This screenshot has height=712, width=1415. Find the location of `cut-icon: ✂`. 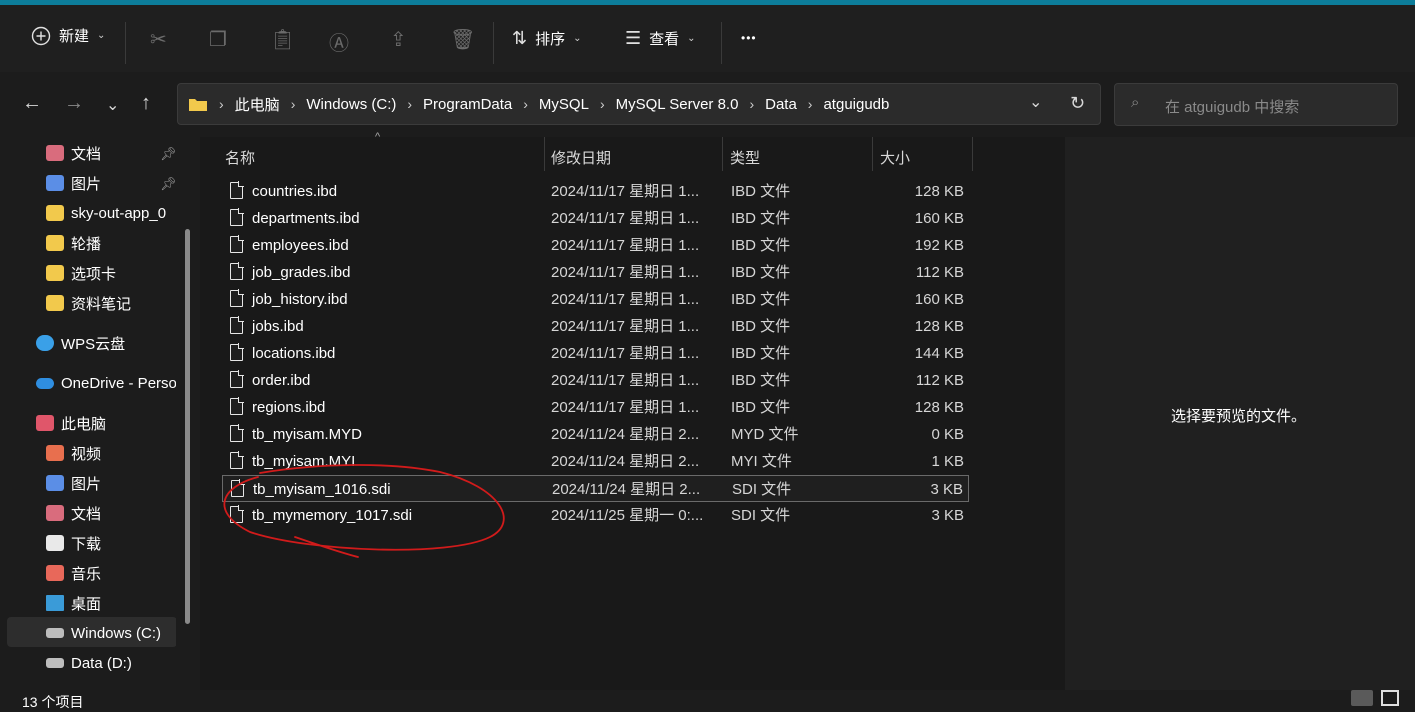

cut-icon: ✂ is located at coordinates (158, 39).